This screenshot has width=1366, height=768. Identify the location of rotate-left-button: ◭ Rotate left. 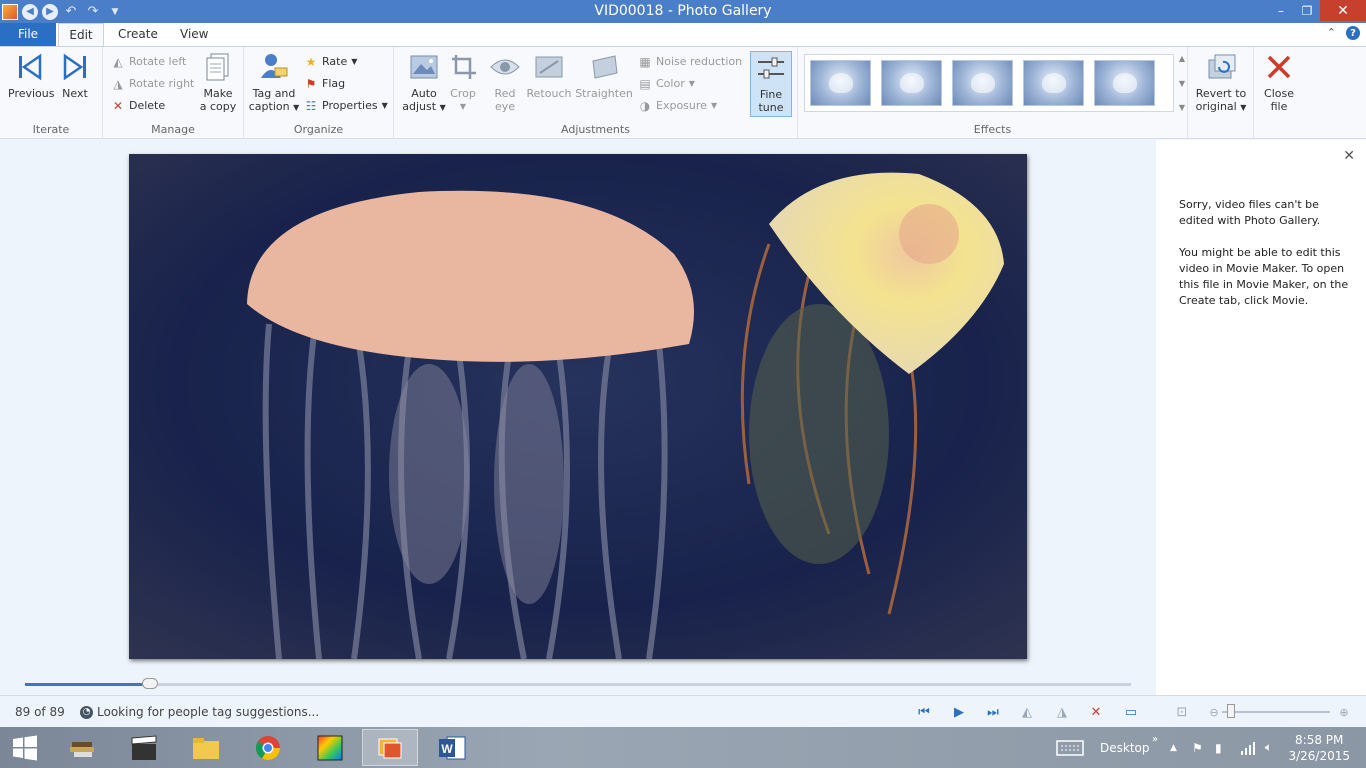
(148, 62).